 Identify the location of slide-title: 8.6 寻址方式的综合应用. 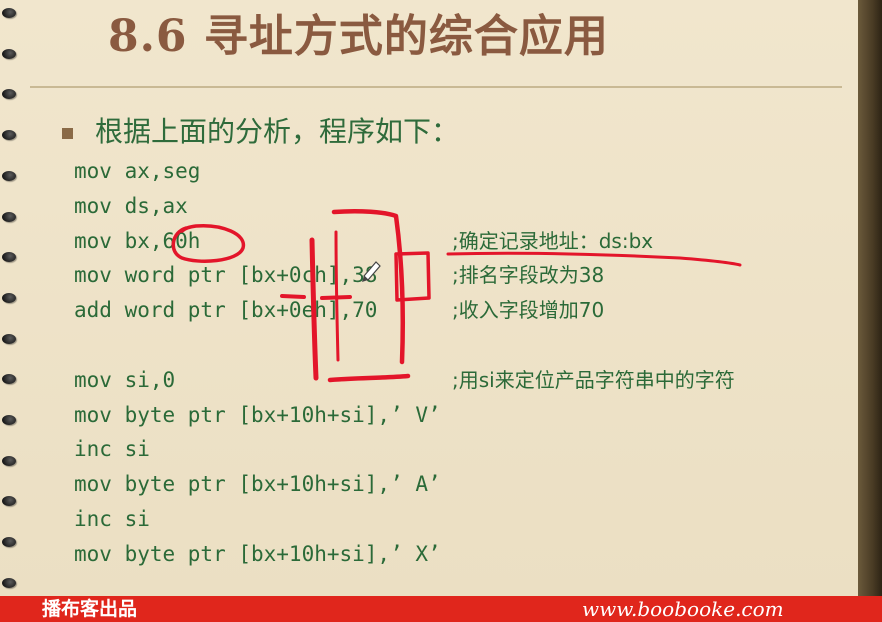
(358, 36).